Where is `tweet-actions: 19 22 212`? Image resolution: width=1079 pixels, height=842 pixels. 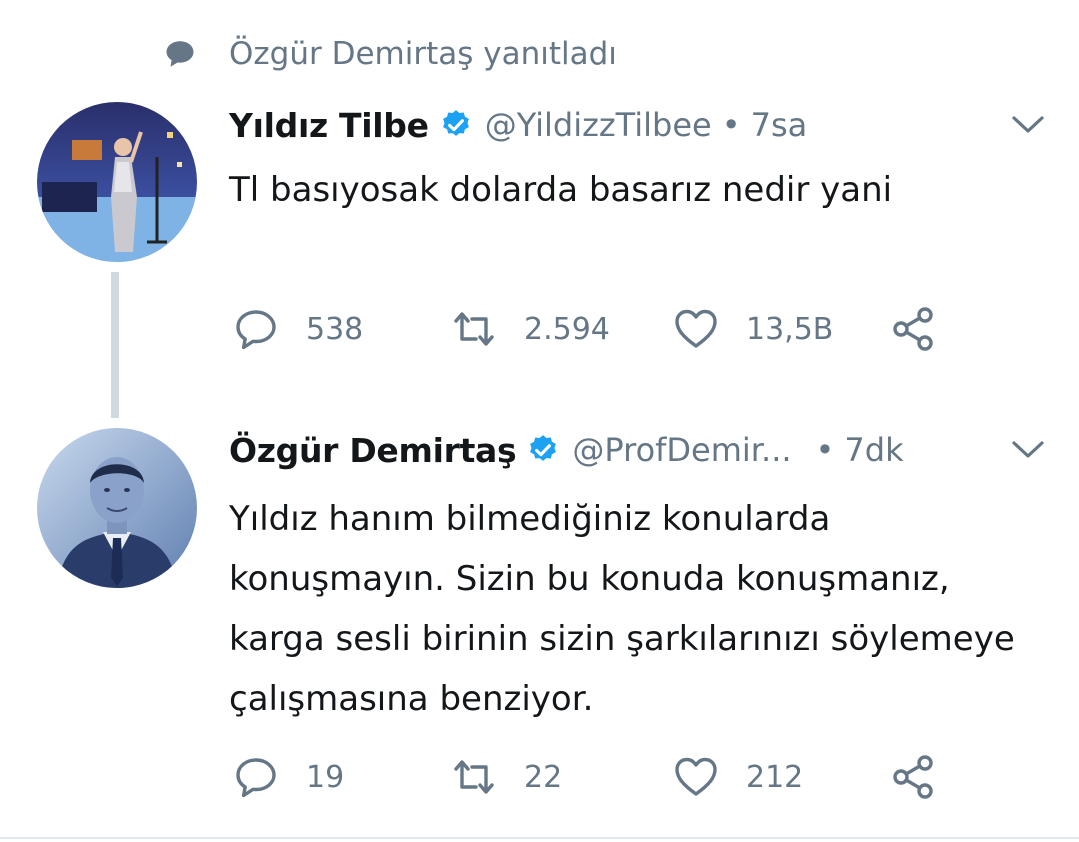 tweet-actions: 19 22 212 is located at coordinates (585, 777).